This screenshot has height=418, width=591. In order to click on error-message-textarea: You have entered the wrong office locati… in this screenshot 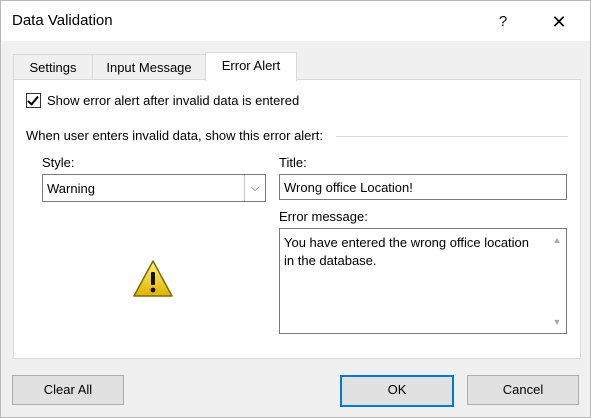, I will do `click(423, 281)`.